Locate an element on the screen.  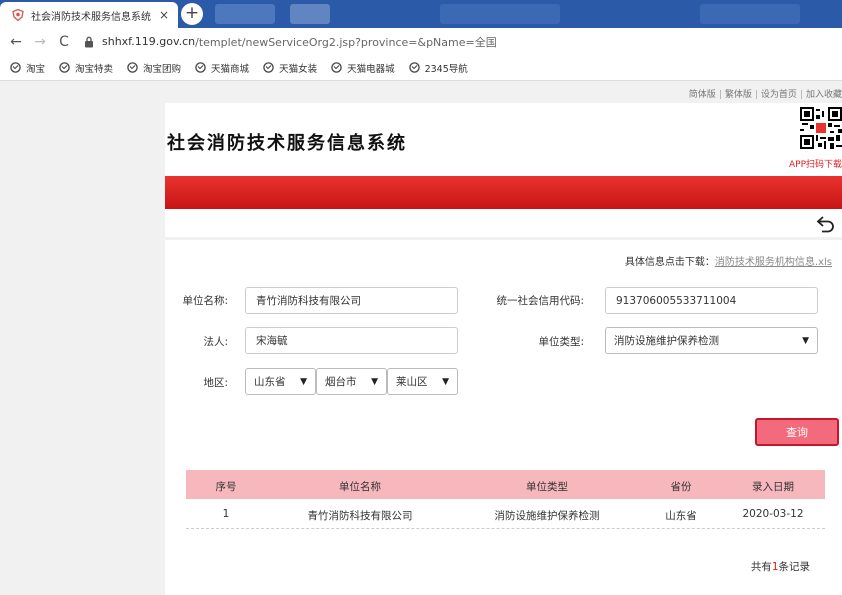
download-link: 消防技术服务机构信息.xls is located at coordinates (773, 262).